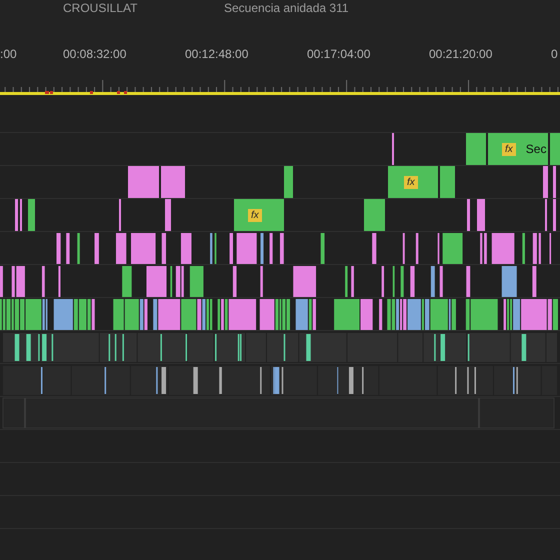 The height and width of the screenshot is (560, 560). What do you see at coordinates (518, 149) in the screenshot?
I see `video-clip: fx Sec` at bounding box center [518, 149].